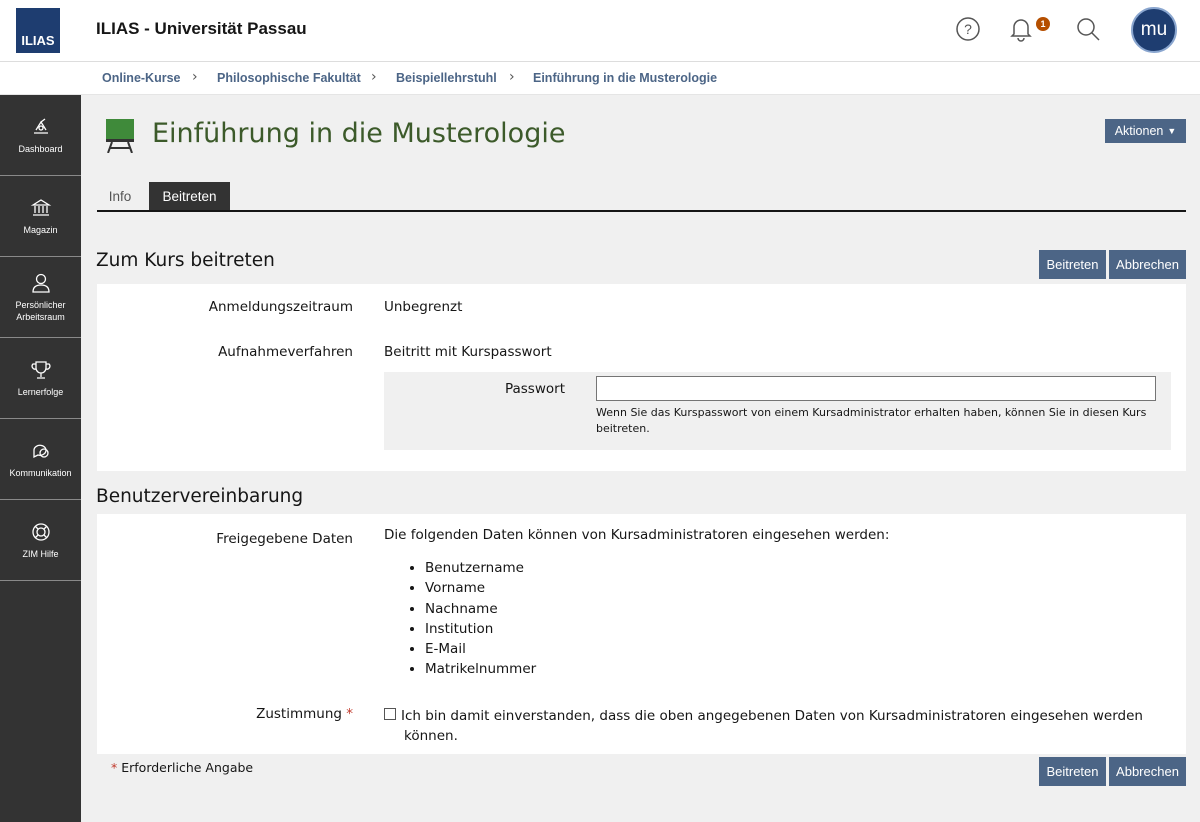  I want to click on actions-label: Aktionen, so click(1139, 131).